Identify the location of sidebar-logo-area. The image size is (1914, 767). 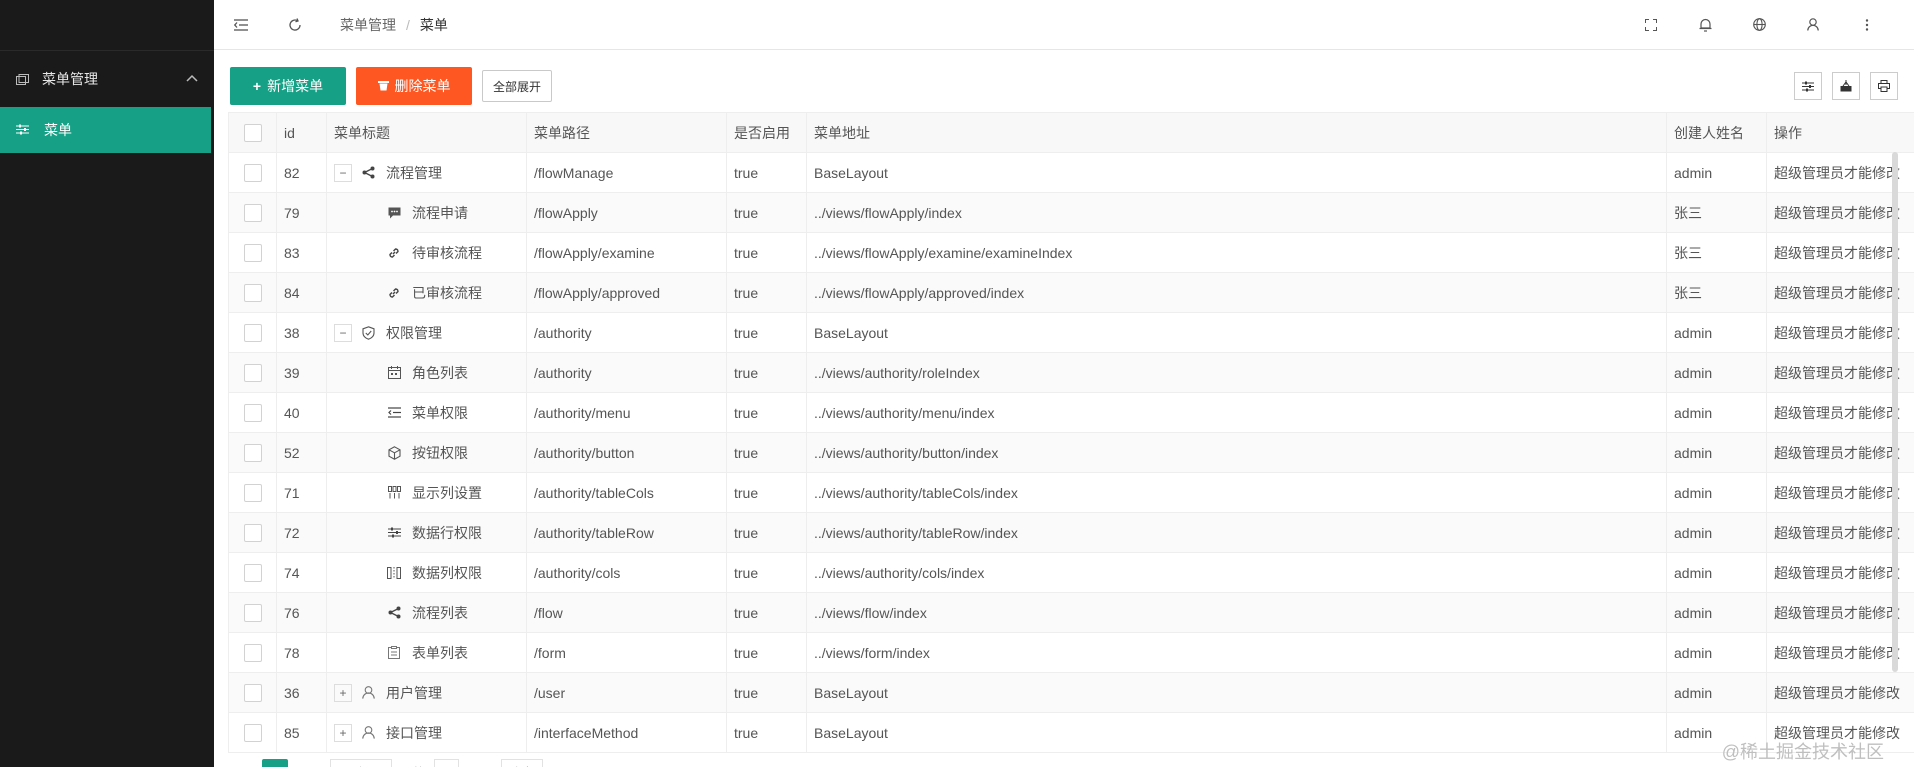
(107, 25).